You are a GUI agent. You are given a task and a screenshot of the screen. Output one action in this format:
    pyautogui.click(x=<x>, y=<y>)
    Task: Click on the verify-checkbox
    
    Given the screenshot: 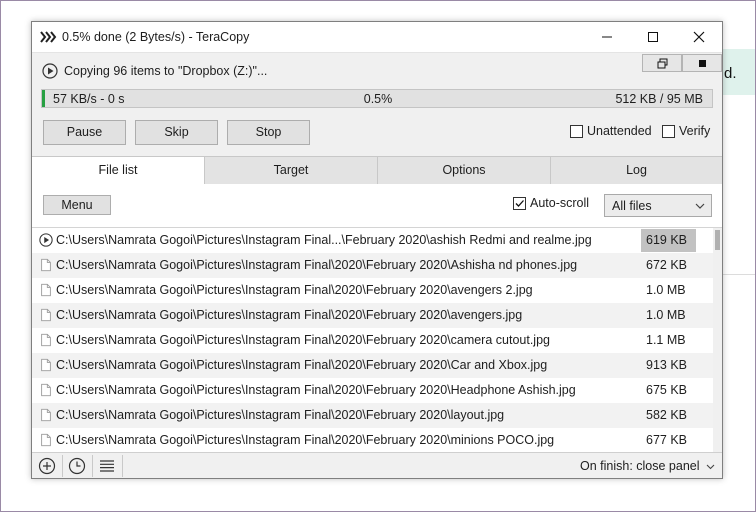 What is the action you would take?
    pyautogui.click(x=668, y=131)
    